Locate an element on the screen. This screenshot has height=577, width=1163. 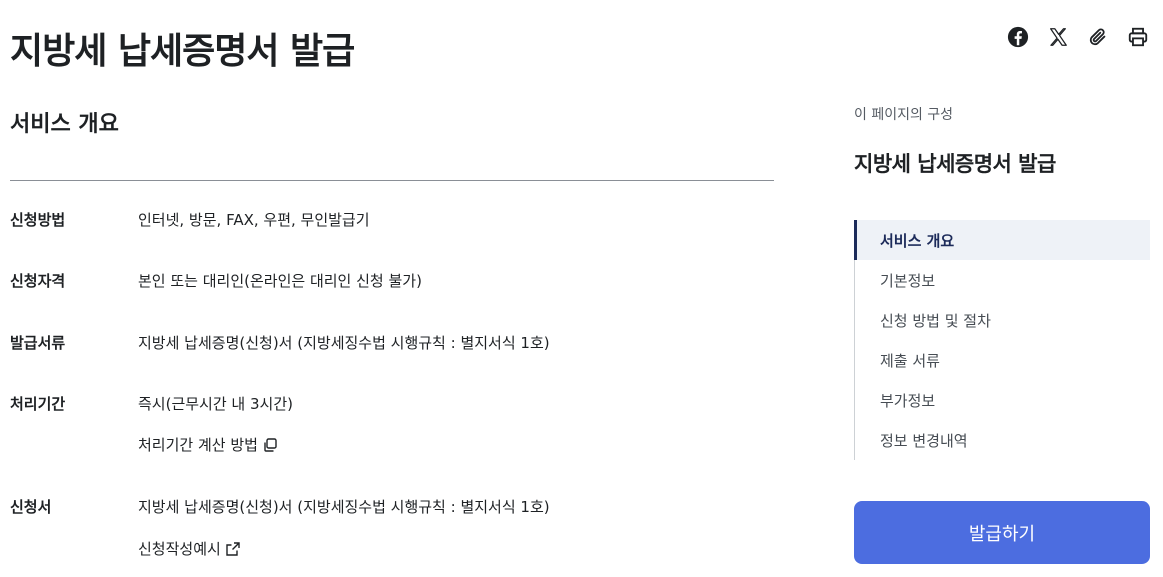
processing-time-calc-link: 처리기간 계산 방법 is located at coordinates (208, 444).